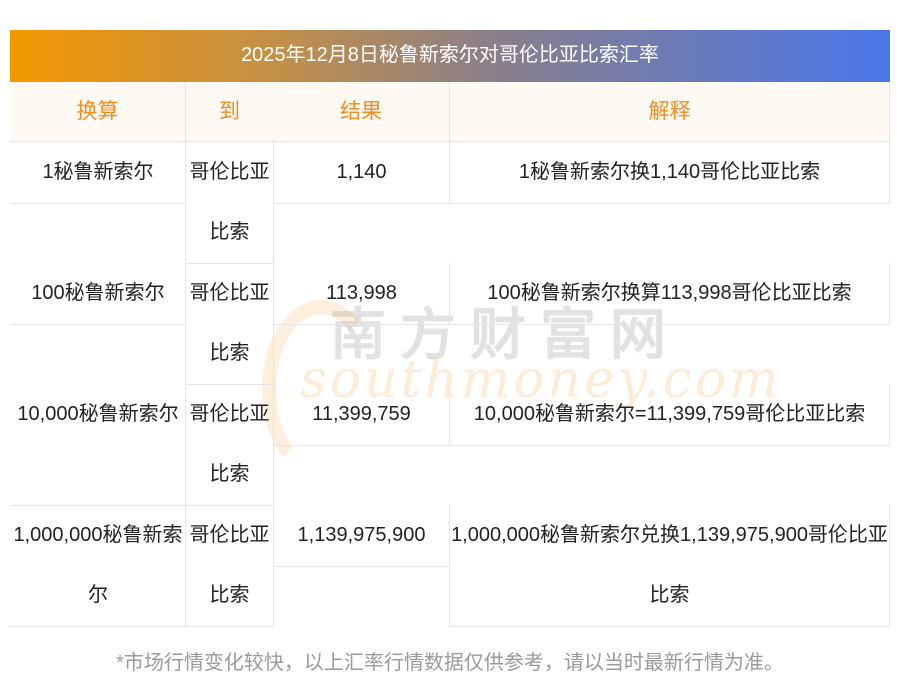 This screenshot has height=693, width=900. I want to click on header-convert: 换算, so click(98, 112).